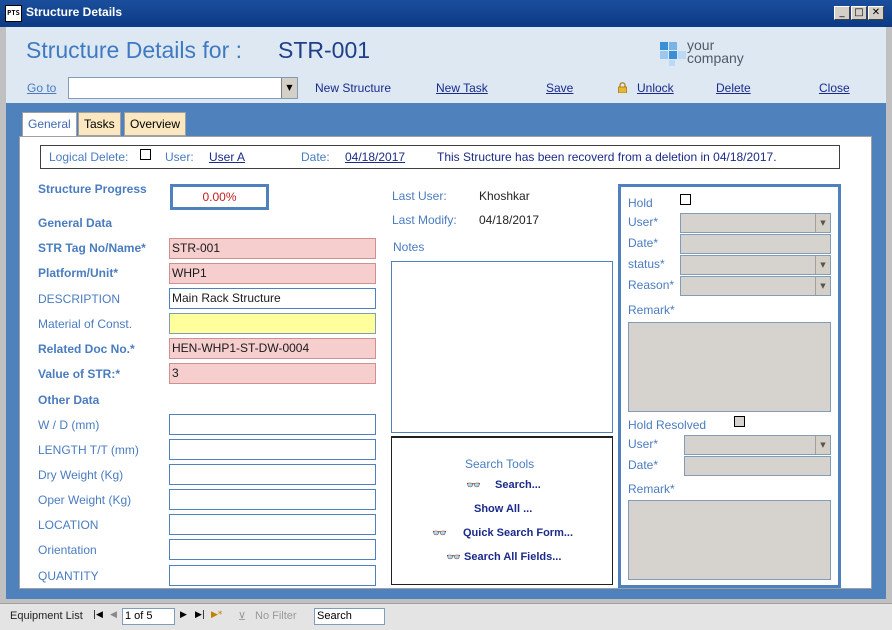 The height and width of the screenshot is (630, 892). Describe the element at coordinates (272, 575) in the screenshot. I see `quantity-field` at that location.